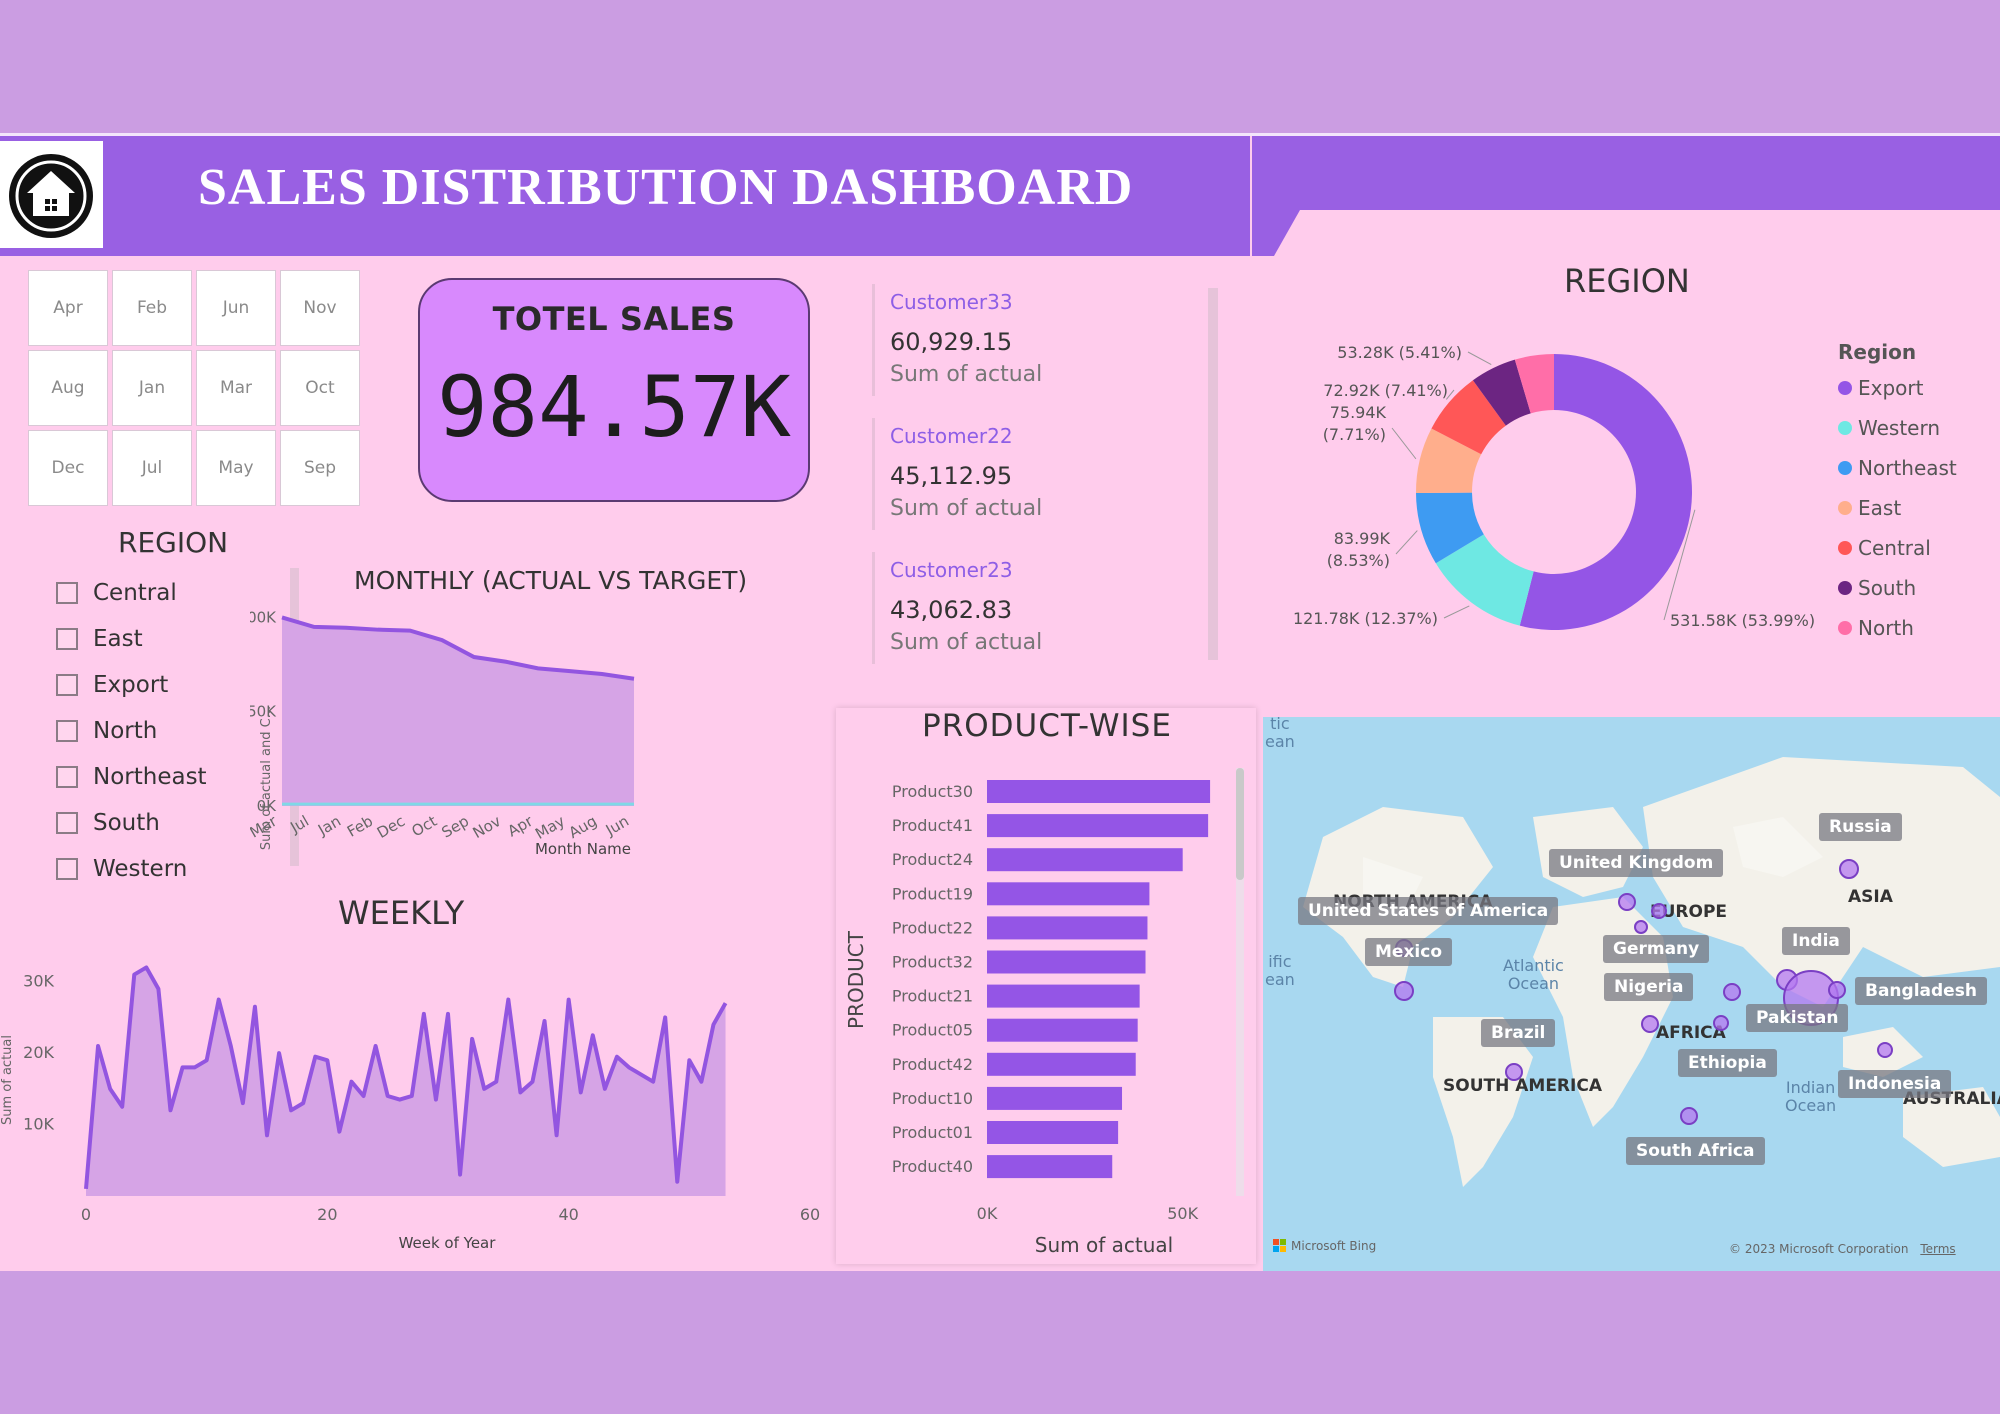 This screenshot has width=2000, height=1414. Describe the element at coordinates (1816, 941) in the screenshot. I see `map-label-india: India` at that location.